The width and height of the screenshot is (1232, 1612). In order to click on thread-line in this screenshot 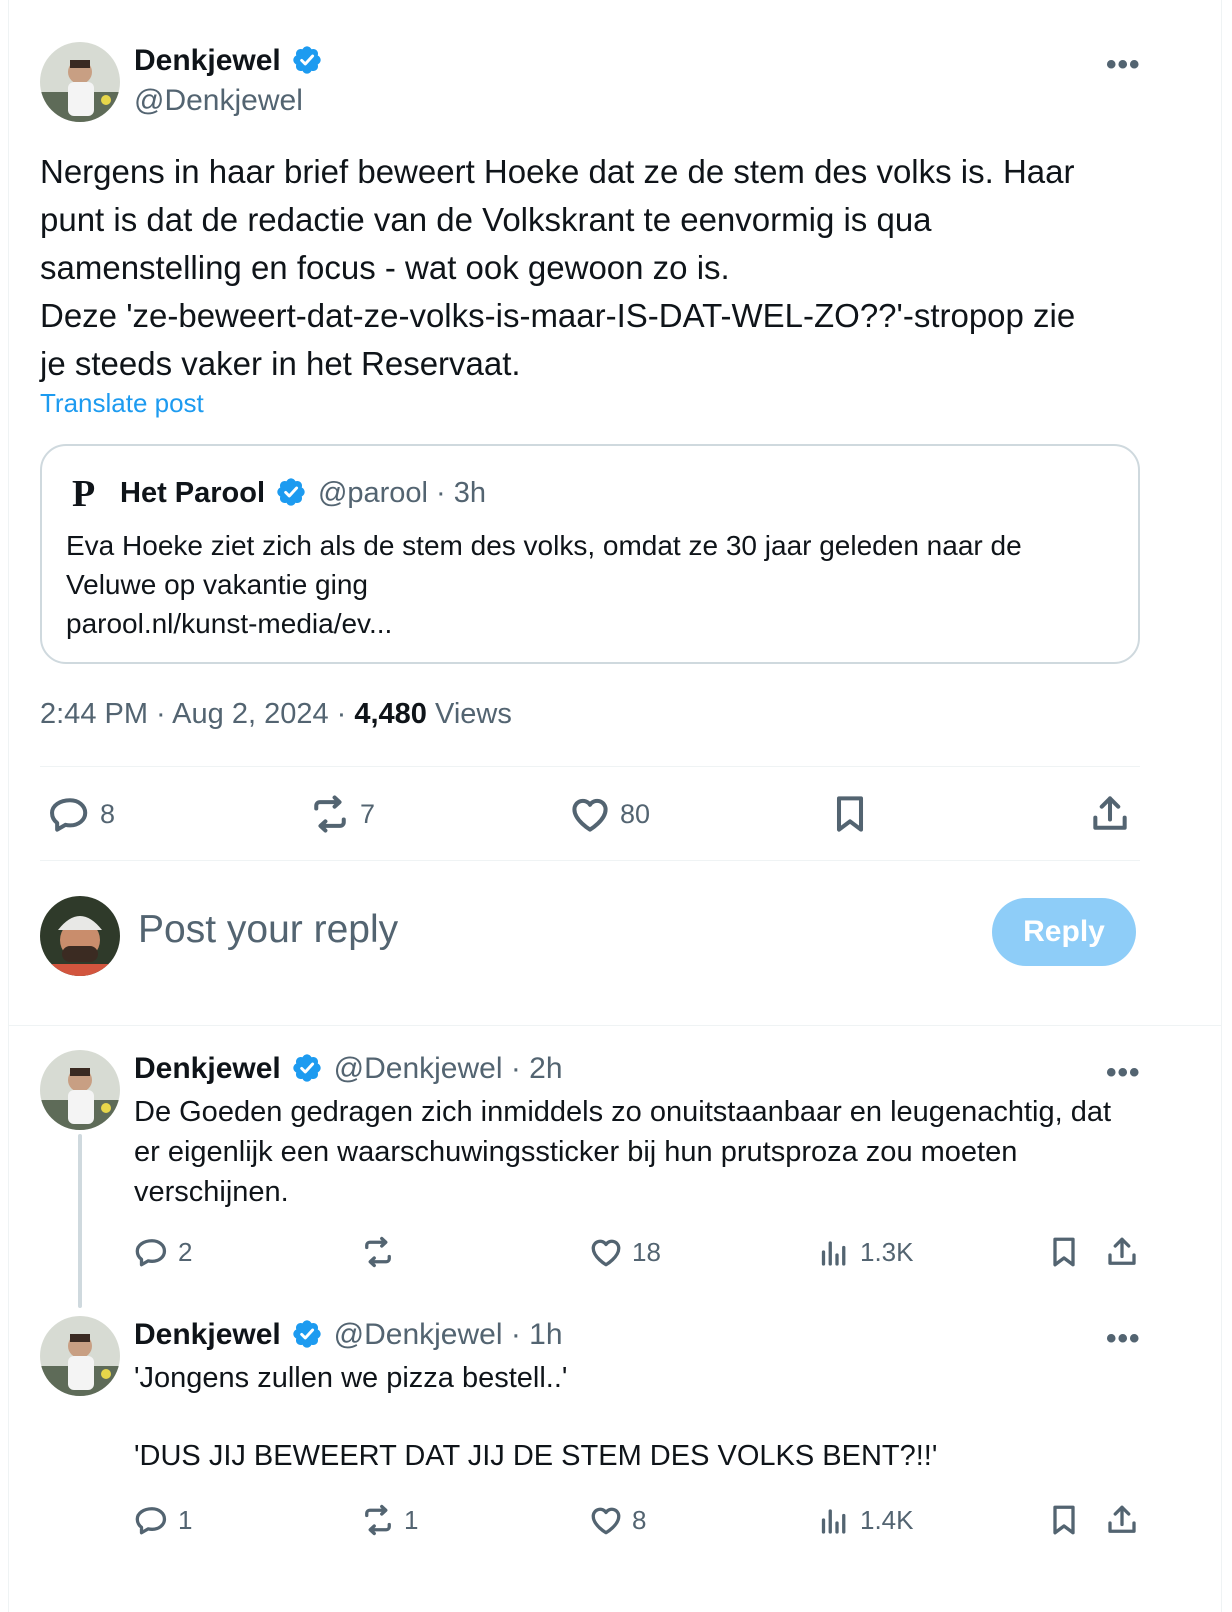, I will do `click(80, 1221)`.